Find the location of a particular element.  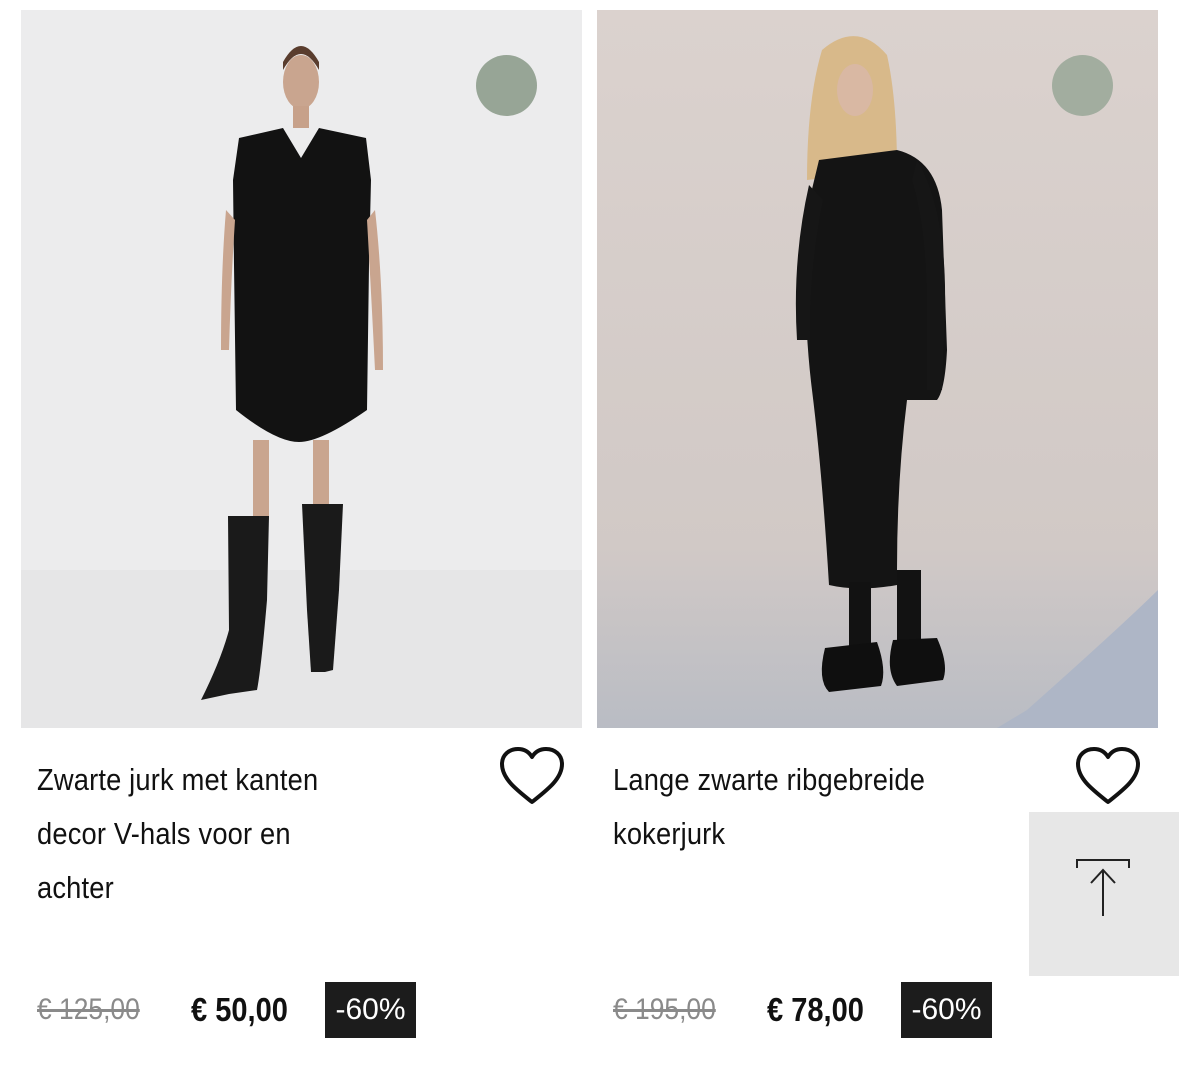

original-price: € 195,00 is located at coordinates (664, 1009).